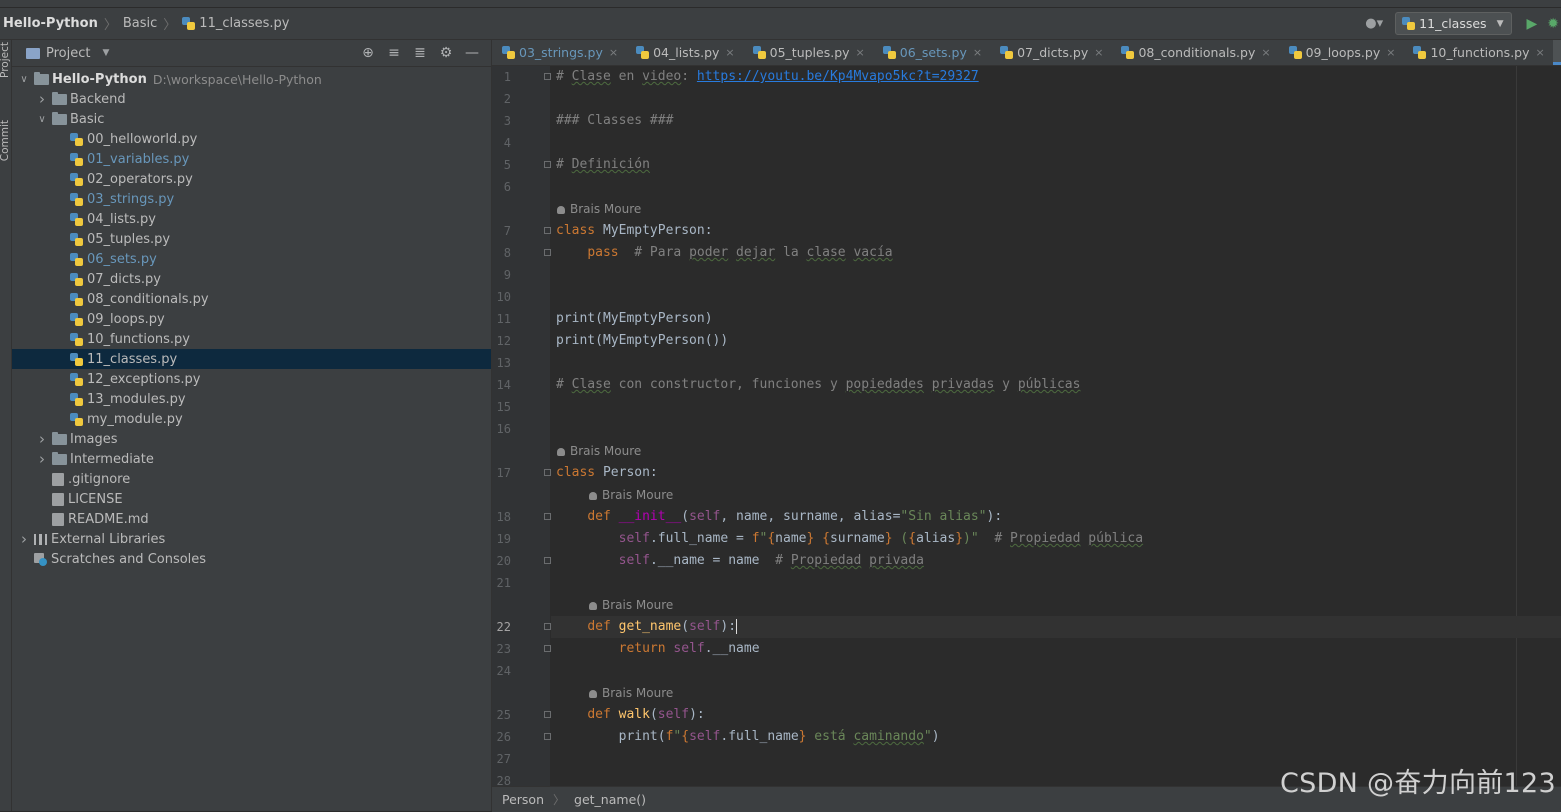  I want to click on editor-tab: 05_tuples.py ×, so click(808, 52).